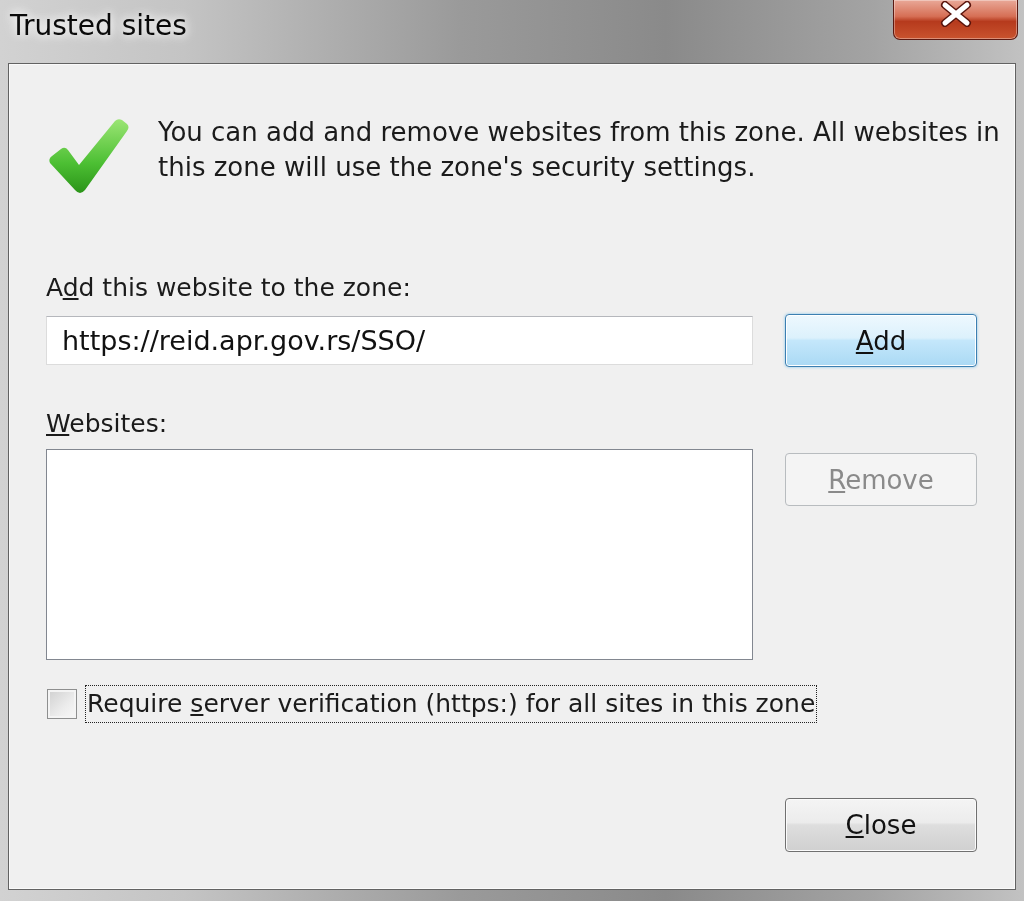 This screenshot has height=901, width=1024. Describe the element at coordinates (881, 340) in the screenshot. I see `add-button: Add` at that location.